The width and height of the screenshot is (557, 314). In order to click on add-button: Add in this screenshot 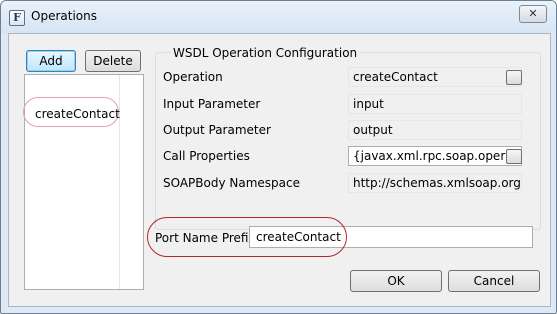, I will do `click(51, 61)`.